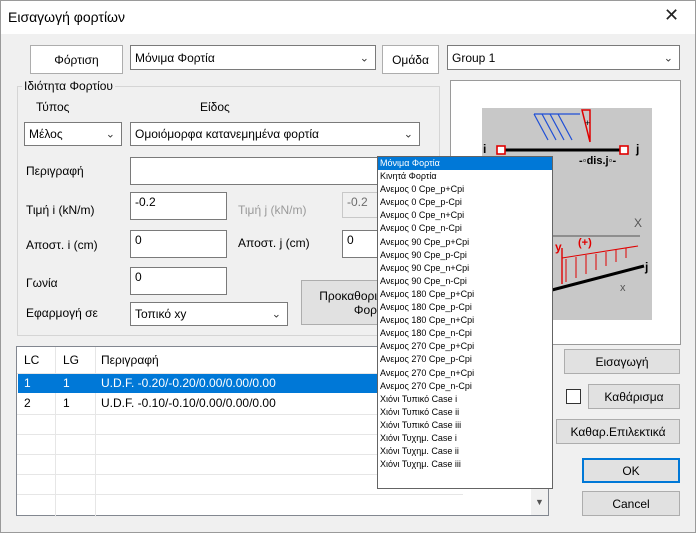 This screenshot has height=533, width=696. I want to click on dropdown-item: Χιόνι Τυπικό Case i, so click(465, 399).